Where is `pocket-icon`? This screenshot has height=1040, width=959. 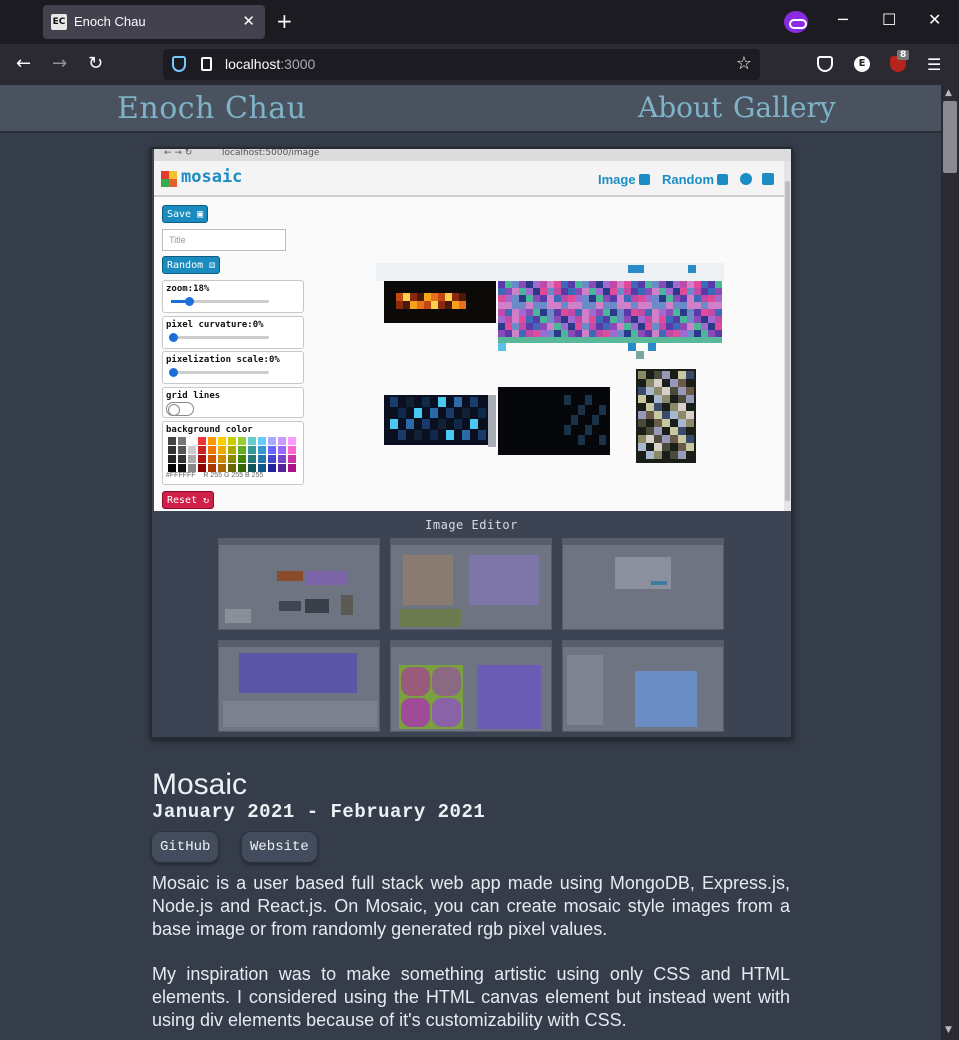 pocket-icon is located at coordinates (825, 64).